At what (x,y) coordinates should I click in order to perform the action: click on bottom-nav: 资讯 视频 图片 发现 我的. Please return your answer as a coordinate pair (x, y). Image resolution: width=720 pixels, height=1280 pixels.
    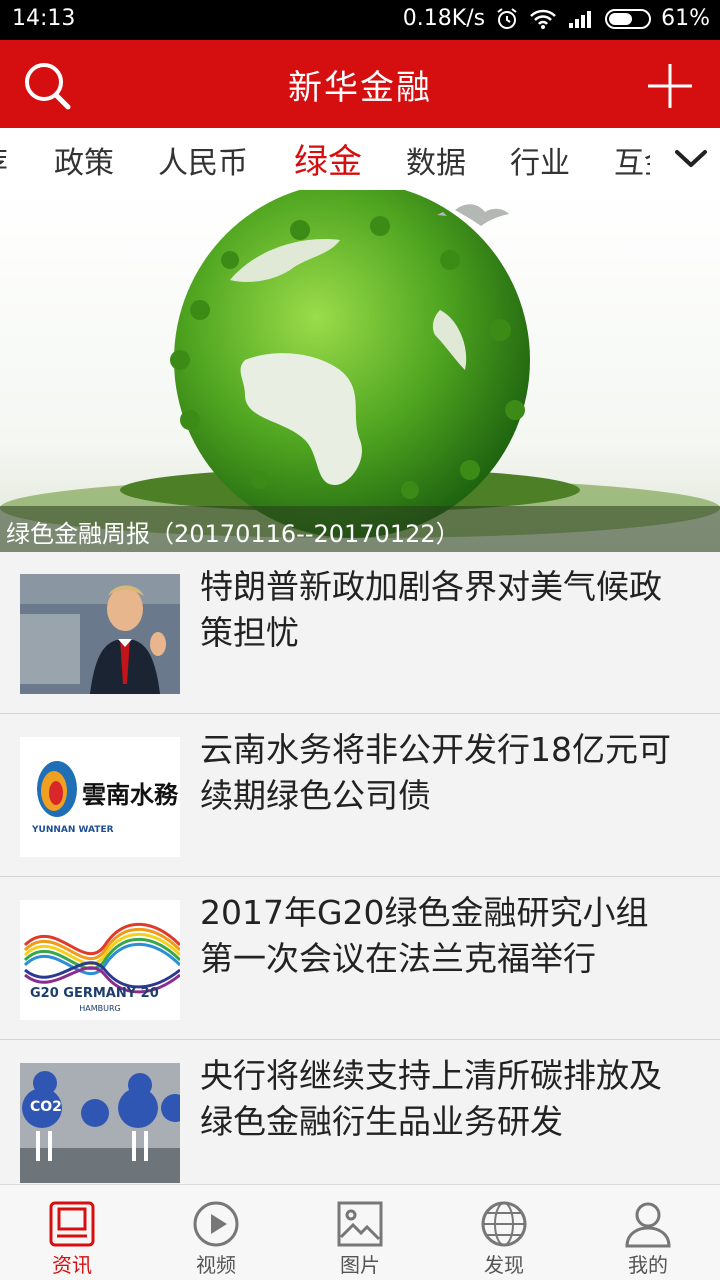
    Looking at the image, I should click on (360, 1232).